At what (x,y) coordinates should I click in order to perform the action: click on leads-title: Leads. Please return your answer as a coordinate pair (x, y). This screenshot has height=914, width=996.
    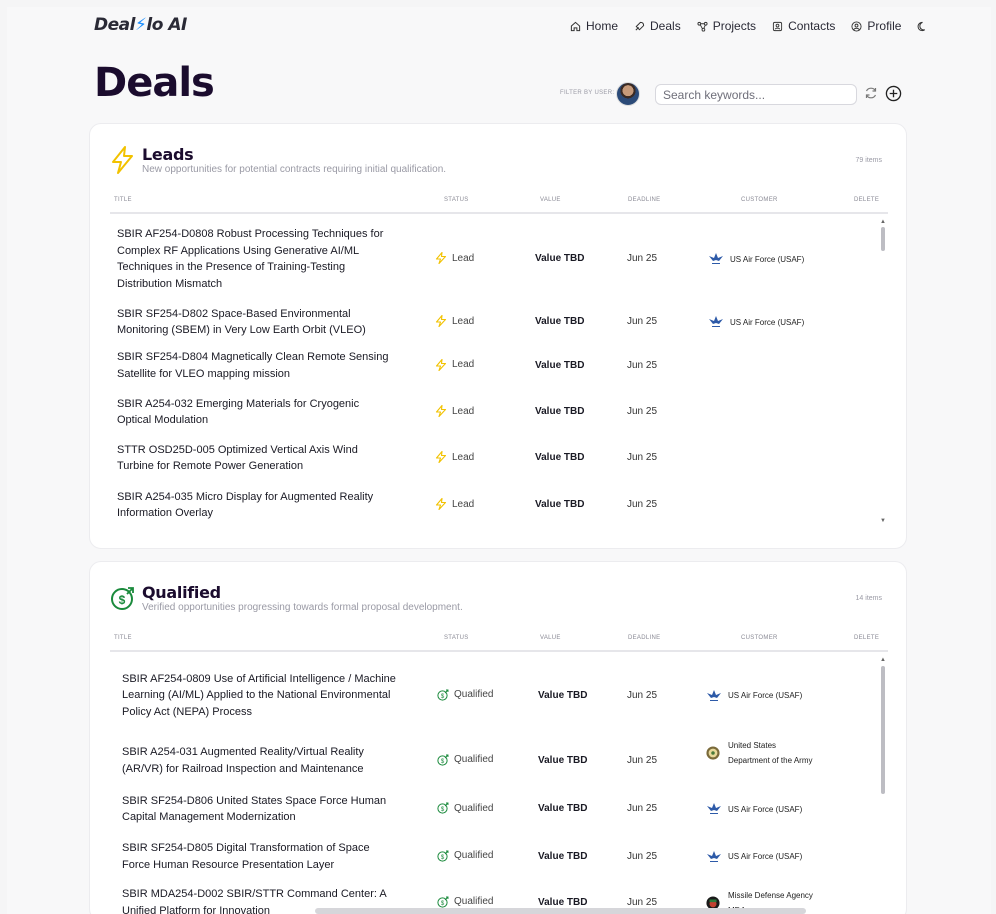
    Looking at the image, I should click on (168, 154).